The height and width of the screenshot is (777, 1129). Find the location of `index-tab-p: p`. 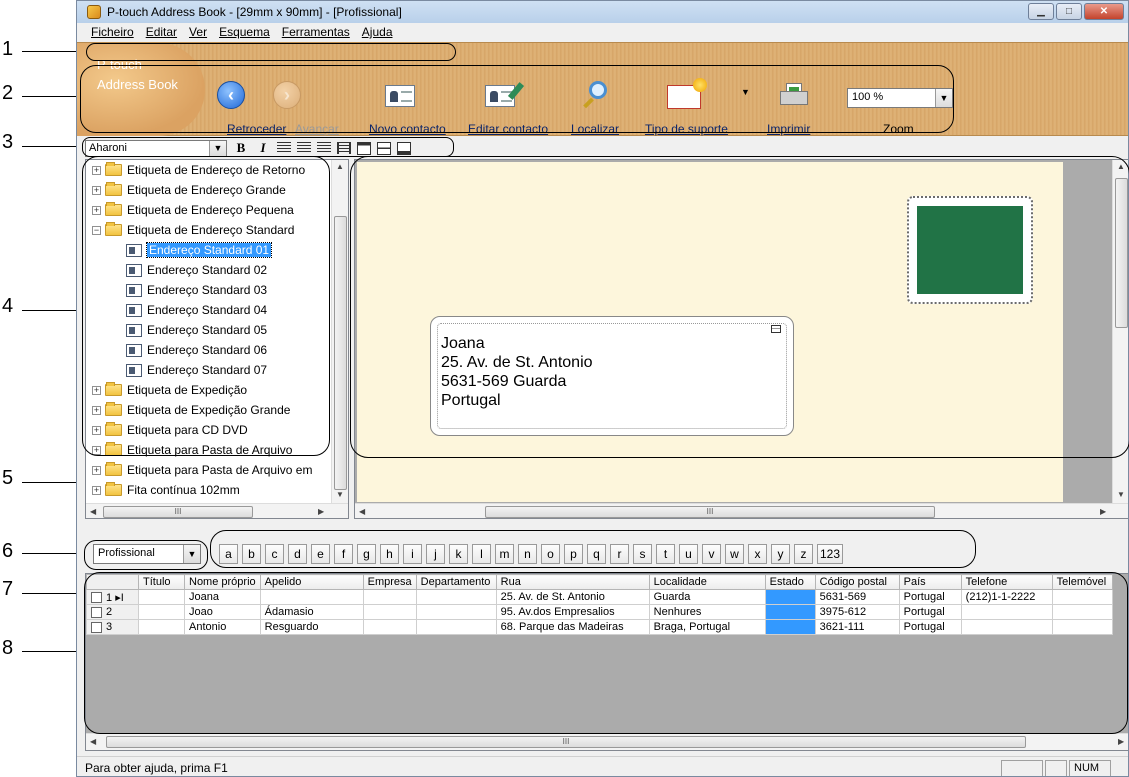

index-tab-p: p is located at coordinates (573, 554).